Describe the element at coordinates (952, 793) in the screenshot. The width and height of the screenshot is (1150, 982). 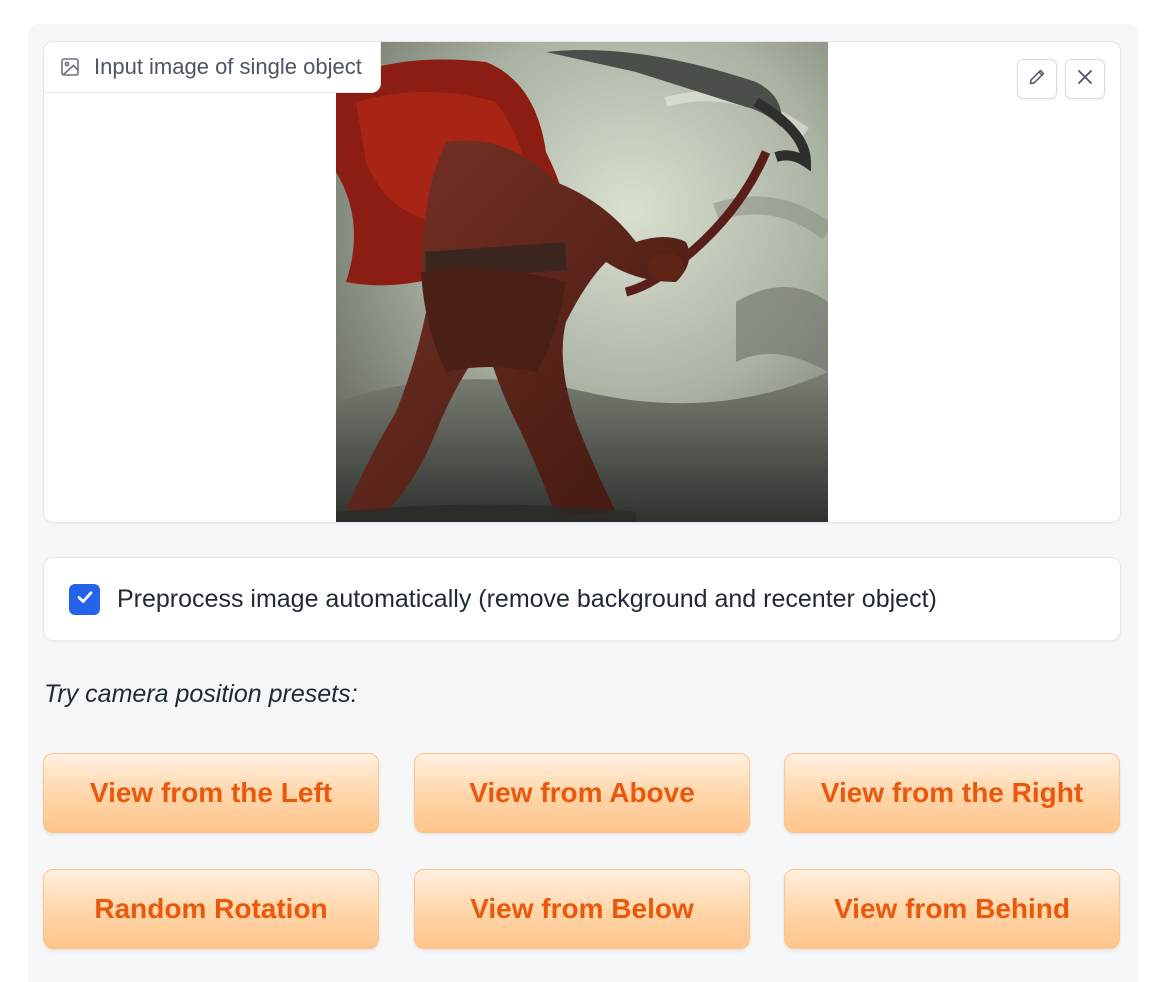
I see `view-right-button: View from the Right` at that location.